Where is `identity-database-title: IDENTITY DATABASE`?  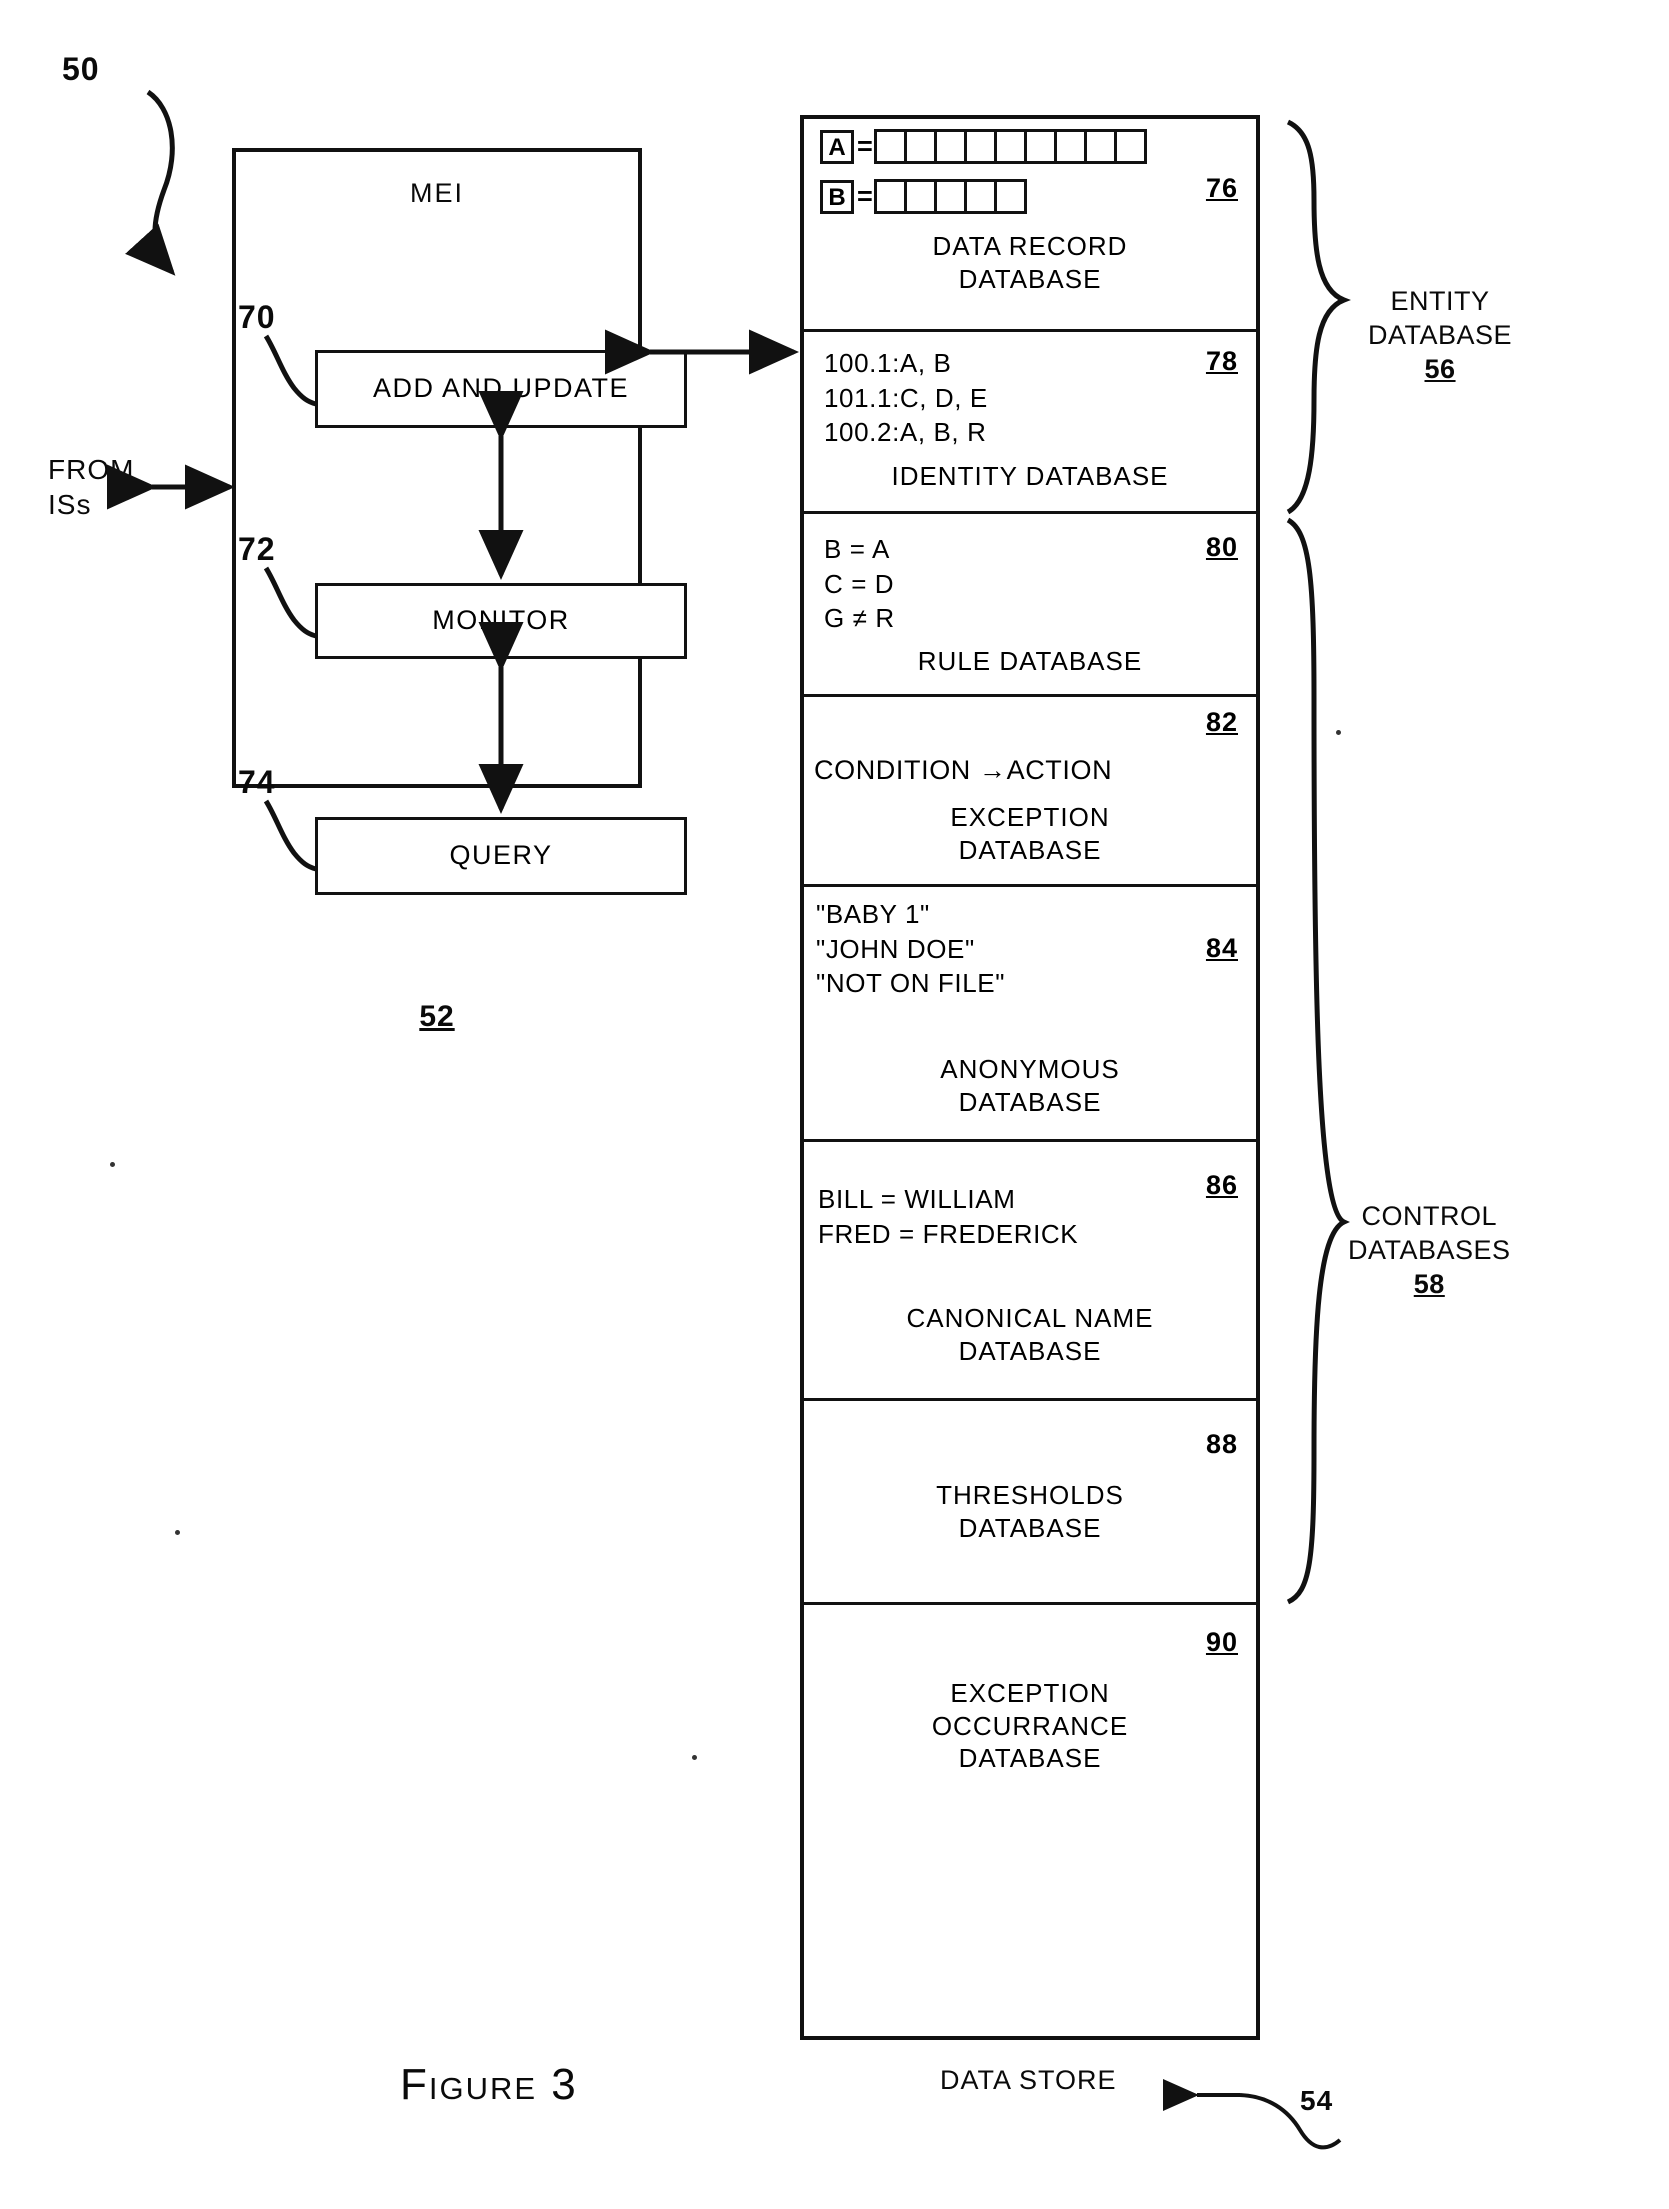
identity-database-title: IDENTITY DATABASE is located at coordinates (1030, 476).